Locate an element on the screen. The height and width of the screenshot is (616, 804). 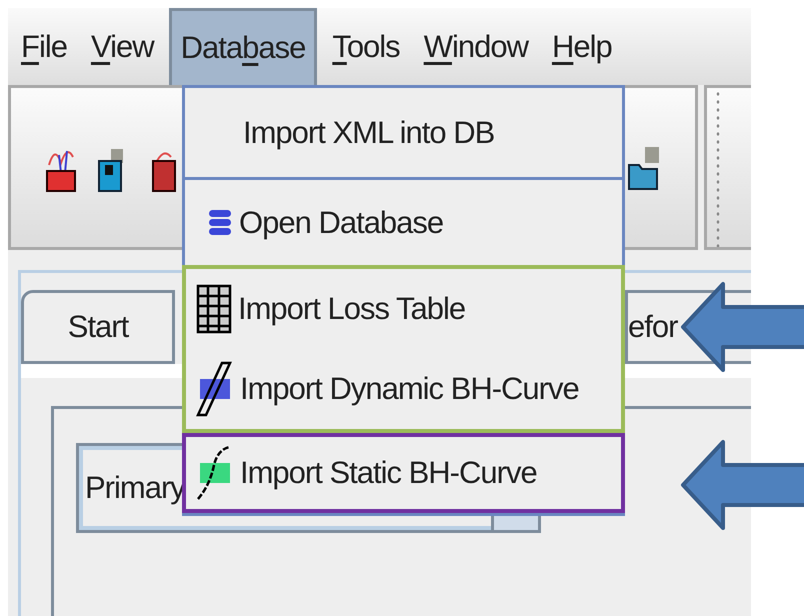
table-icon is located at coordinates (214, 309).